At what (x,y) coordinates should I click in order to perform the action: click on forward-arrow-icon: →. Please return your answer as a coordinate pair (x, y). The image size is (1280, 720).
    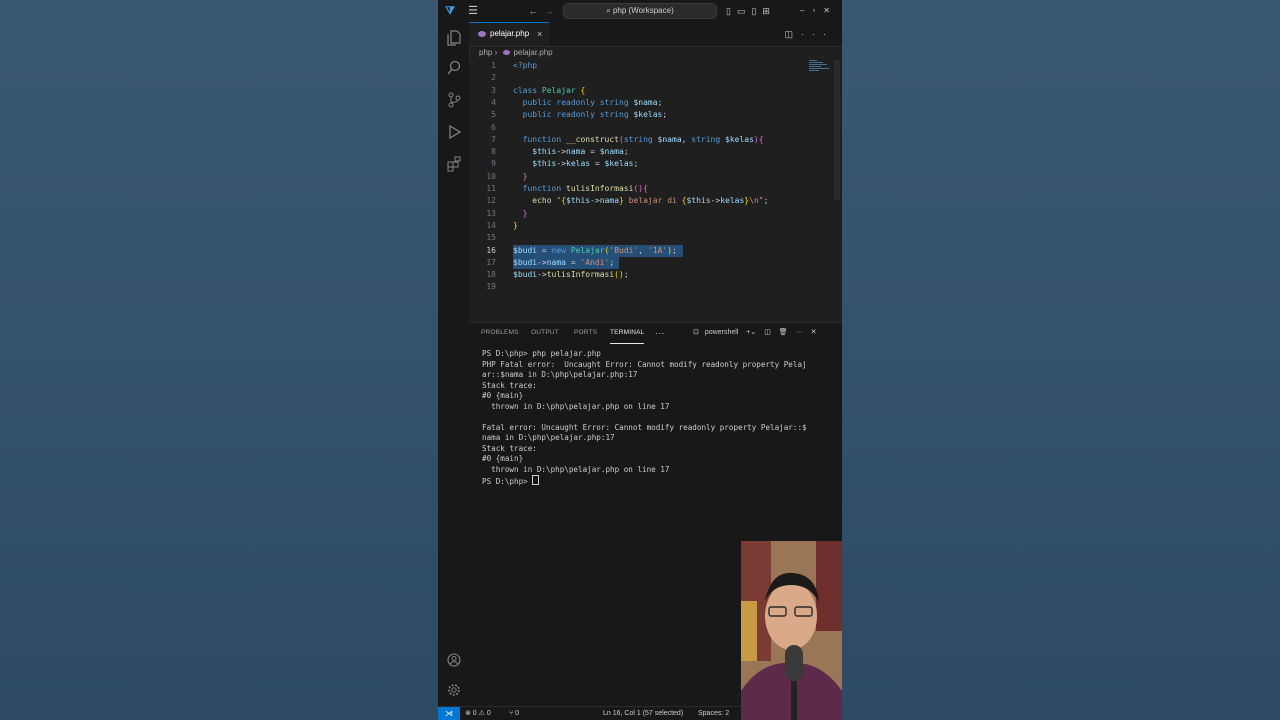
    Looking at the image, I should click on (549, 11).